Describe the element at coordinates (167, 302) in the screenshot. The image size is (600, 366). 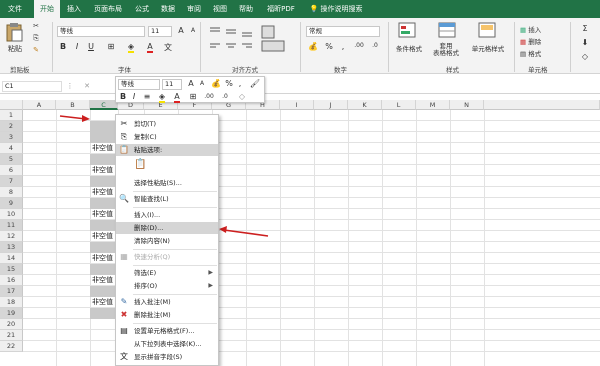
I see `menu-insert-comment: ✎ 插入批注(M)` at that location.